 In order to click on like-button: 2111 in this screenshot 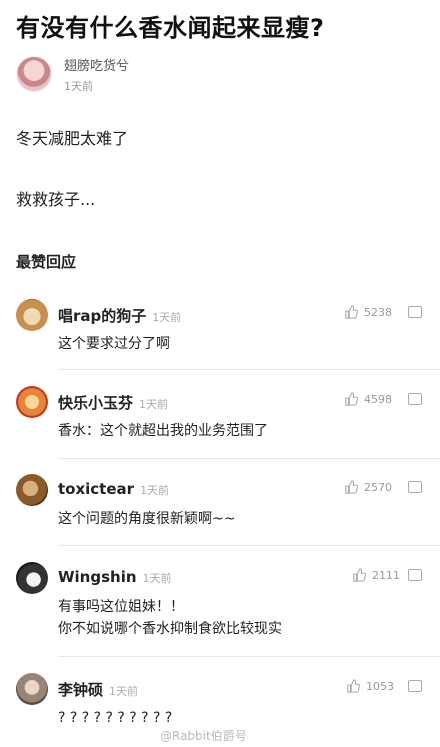, I will do `click(376, 575)`.